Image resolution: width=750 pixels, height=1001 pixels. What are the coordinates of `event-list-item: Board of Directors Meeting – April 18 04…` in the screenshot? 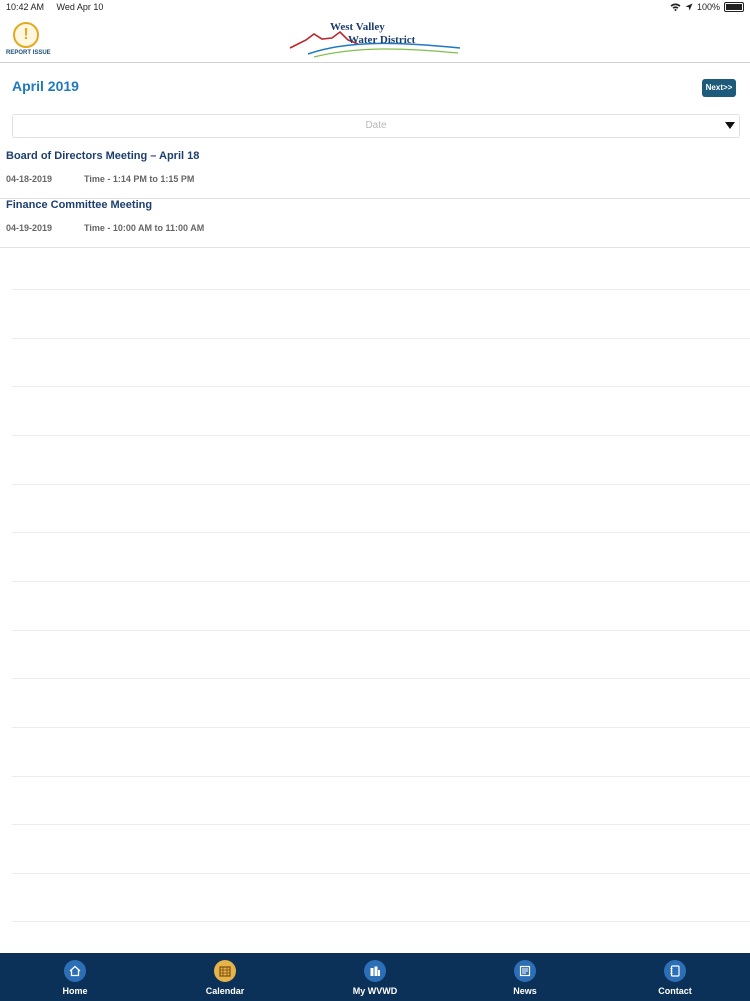 It's located at (375, 174).